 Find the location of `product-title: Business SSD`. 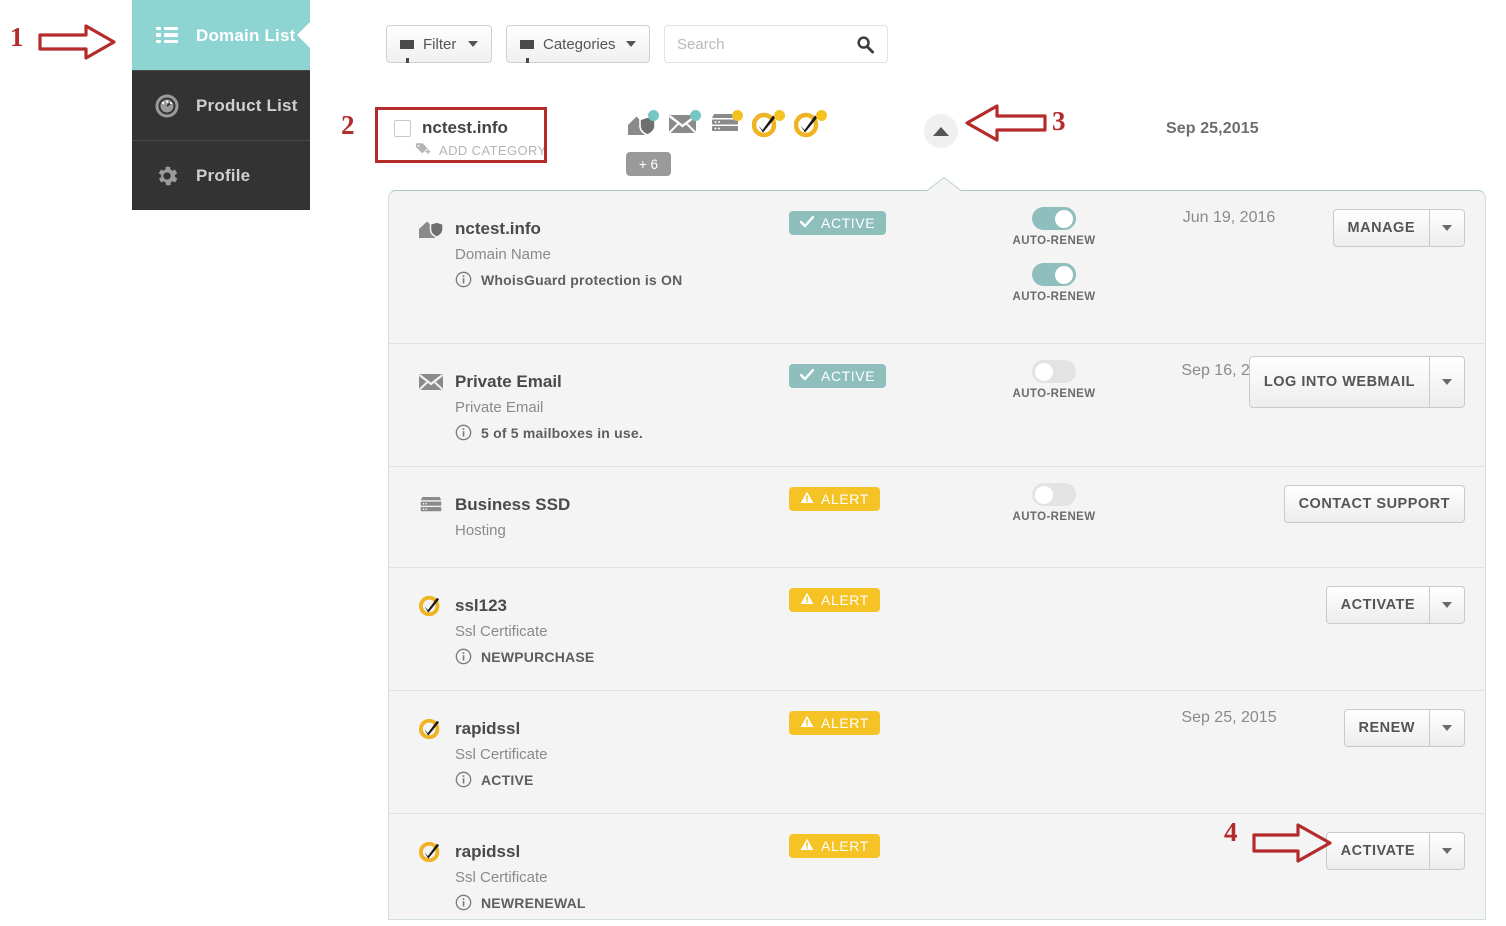

product-title: Business SSD is located at coordinates (513, 504).